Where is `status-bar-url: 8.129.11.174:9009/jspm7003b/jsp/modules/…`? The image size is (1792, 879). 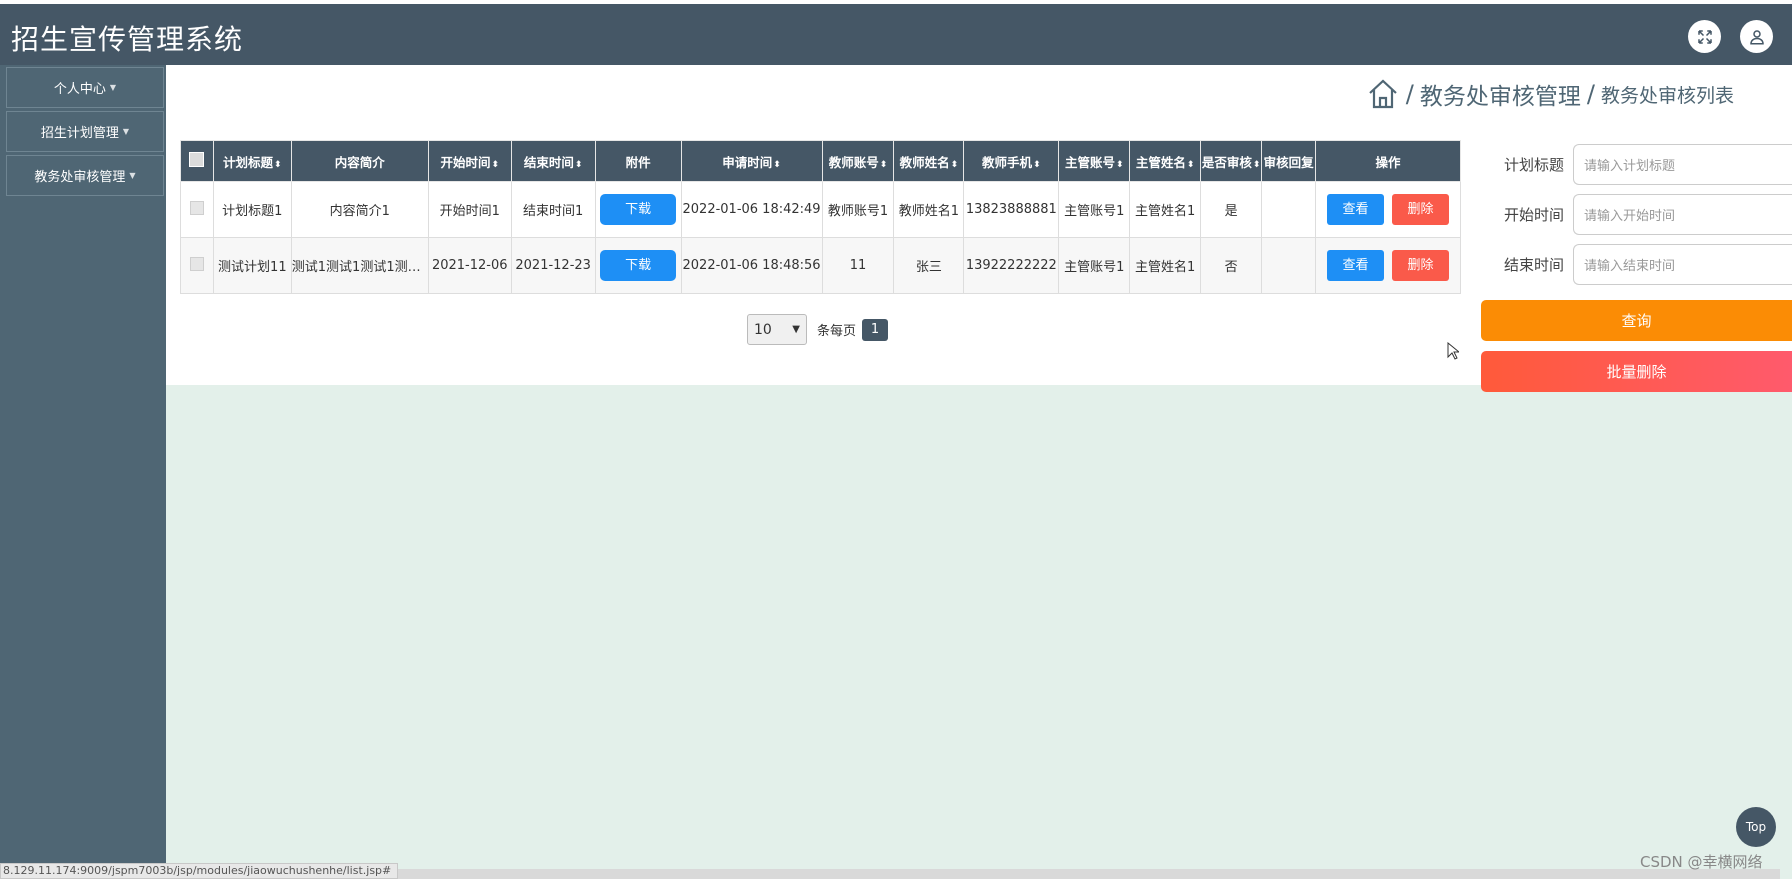 status-bar-url: 8.129.11.174:9009/jspm7003b/jsp/modules/… is located at coordinates (199, 871).